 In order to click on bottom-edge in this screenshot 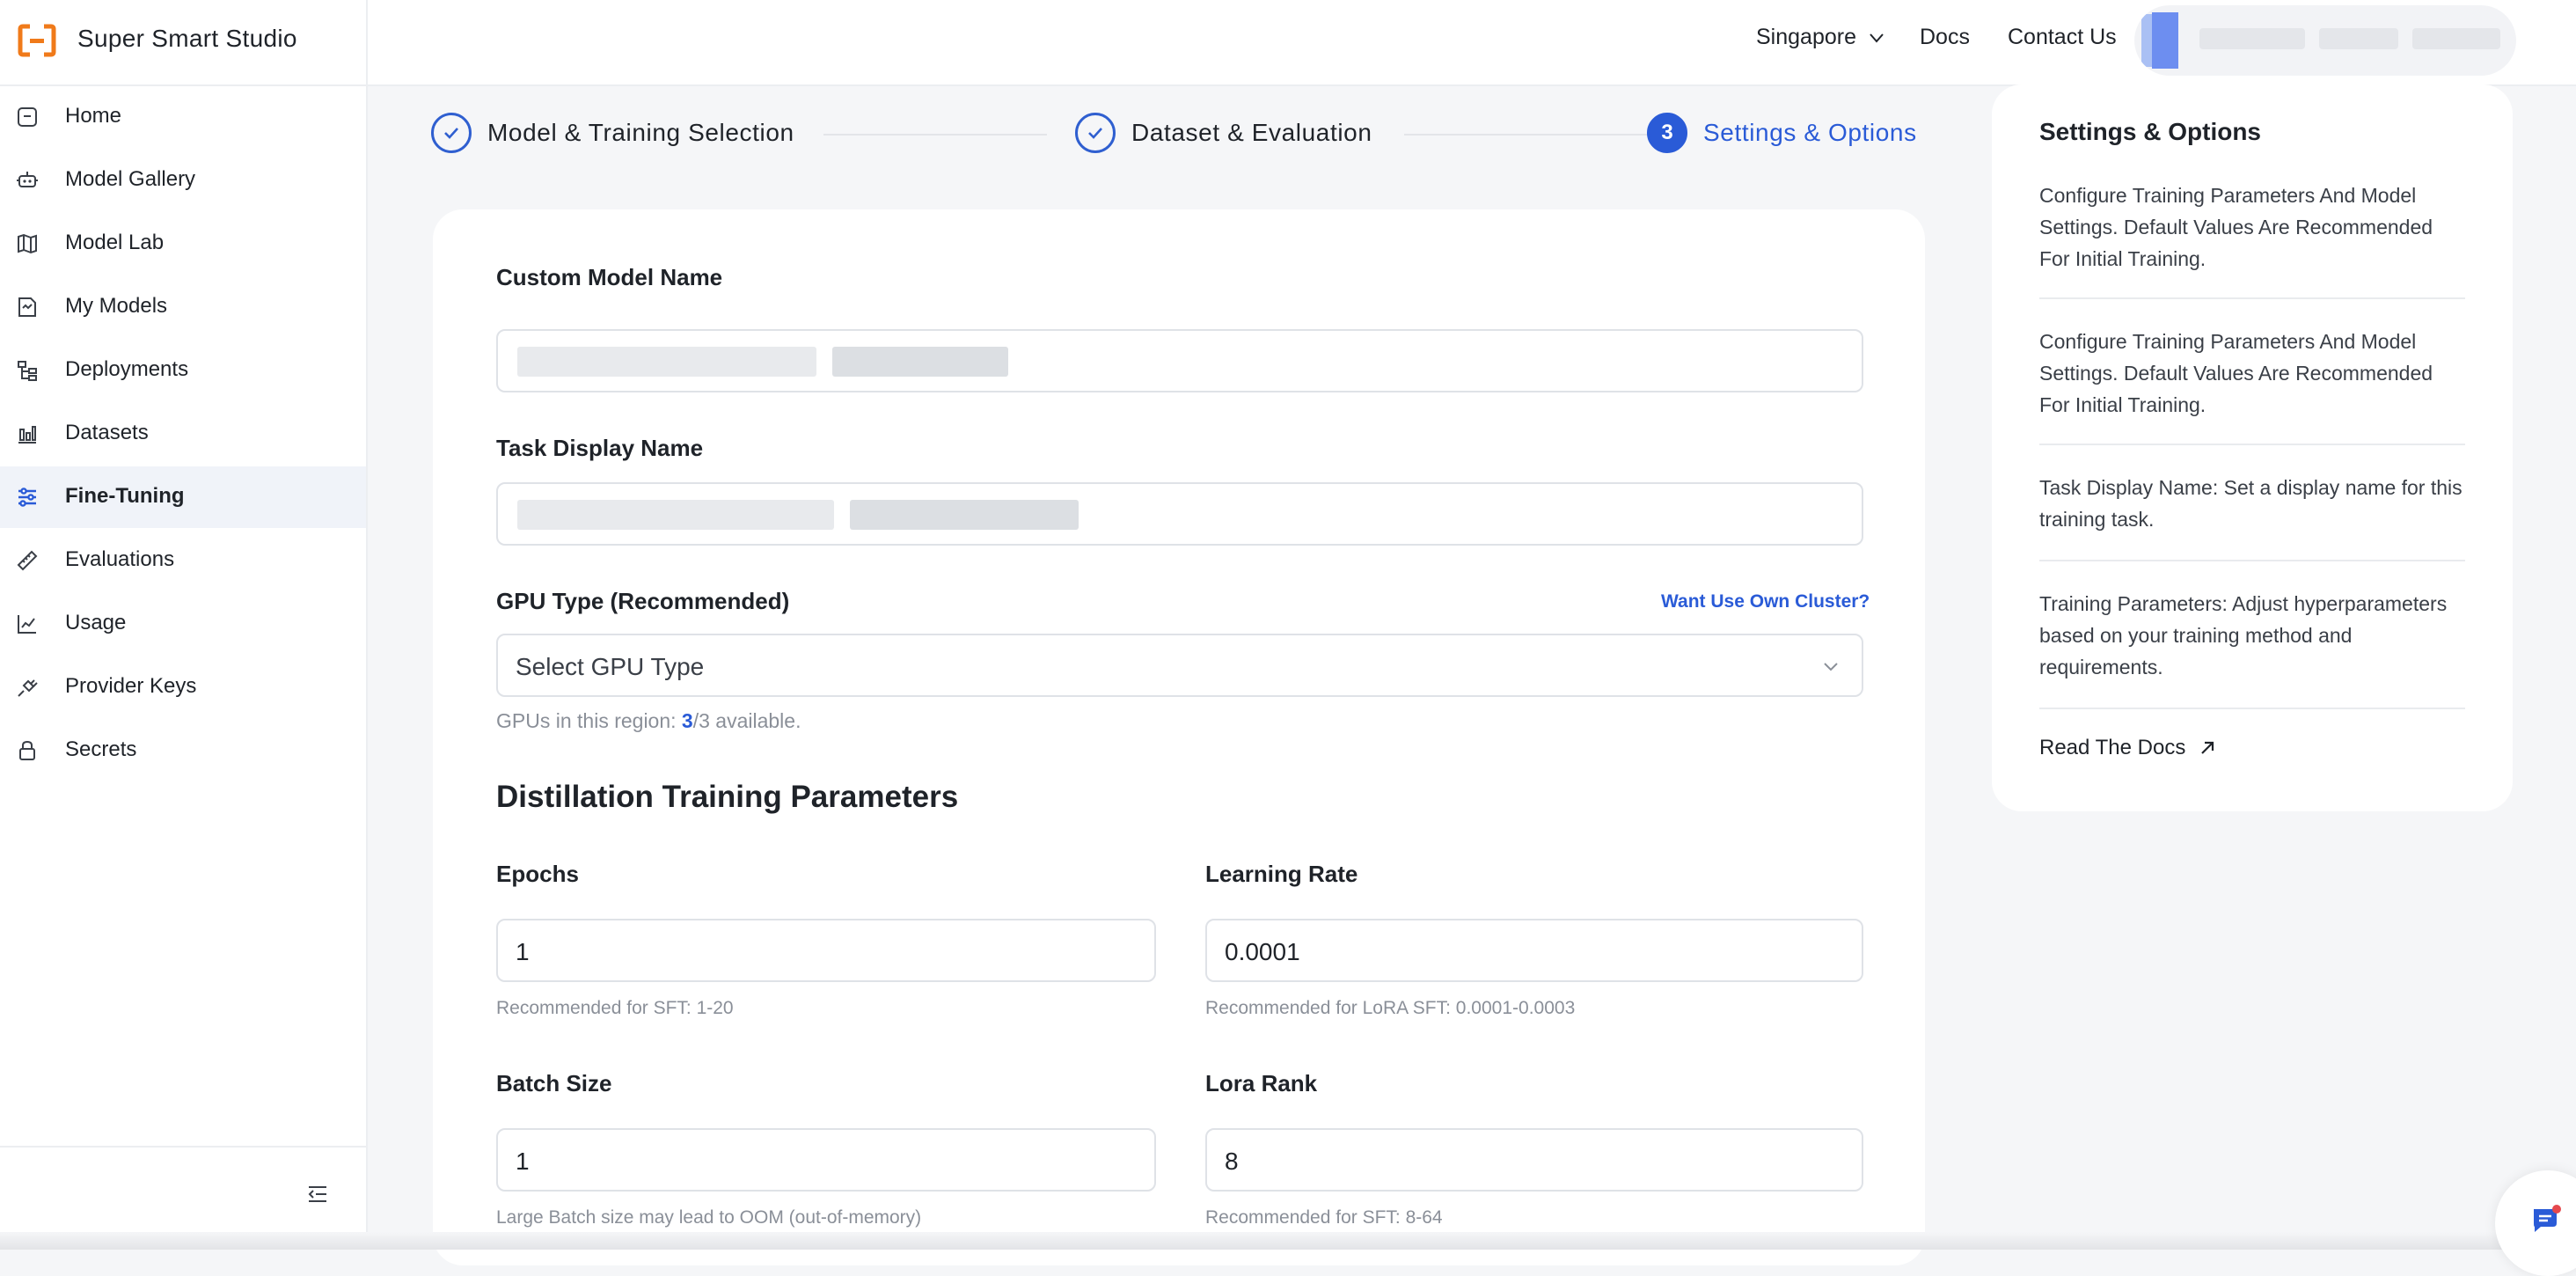, I will do `click(1288, 1241)`.